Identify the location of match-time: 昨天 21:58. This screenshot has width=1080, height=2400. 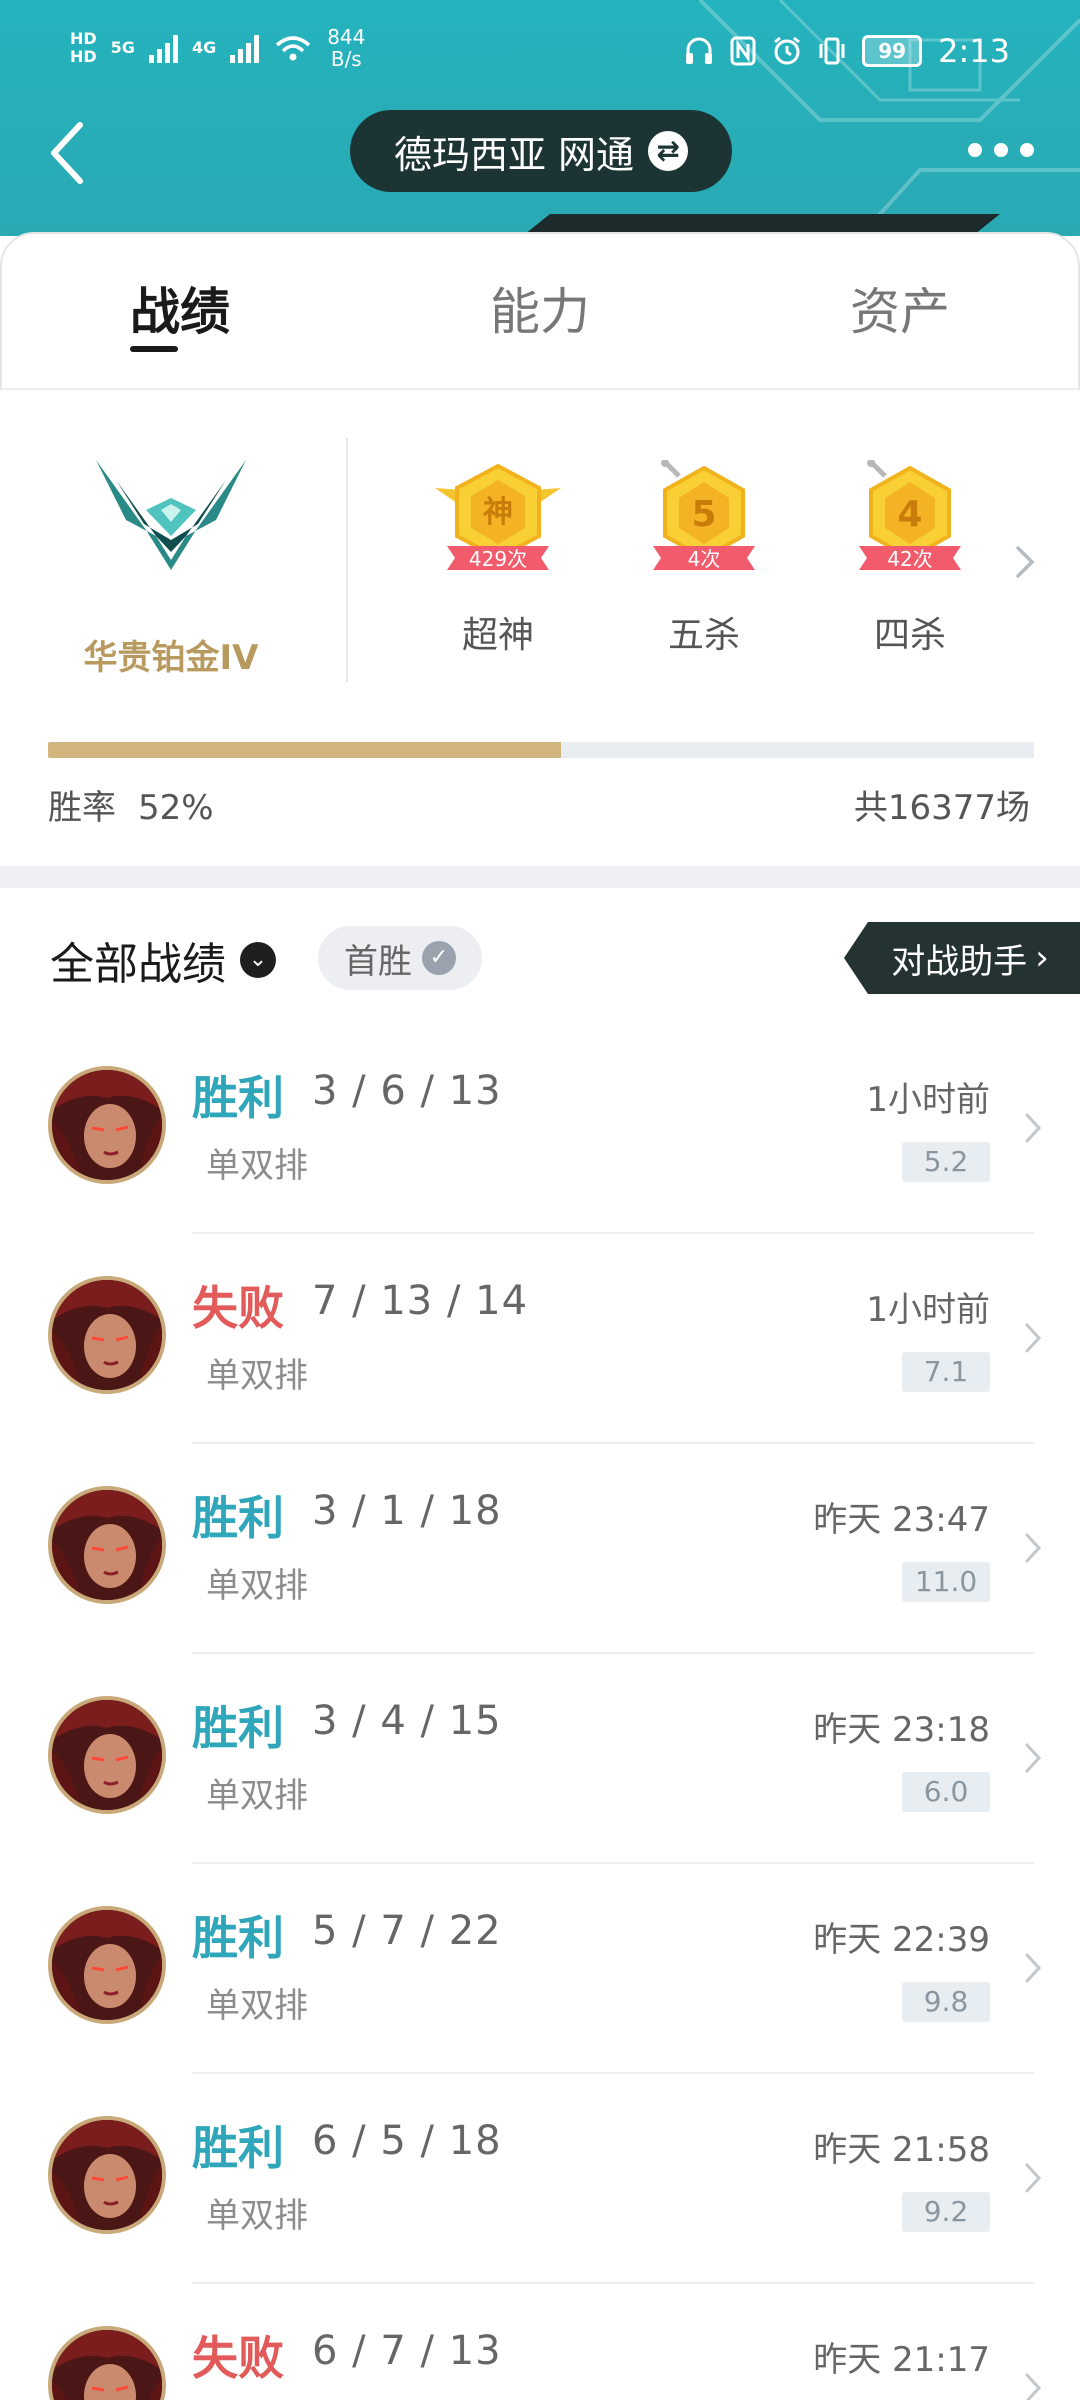
(901, 2150).